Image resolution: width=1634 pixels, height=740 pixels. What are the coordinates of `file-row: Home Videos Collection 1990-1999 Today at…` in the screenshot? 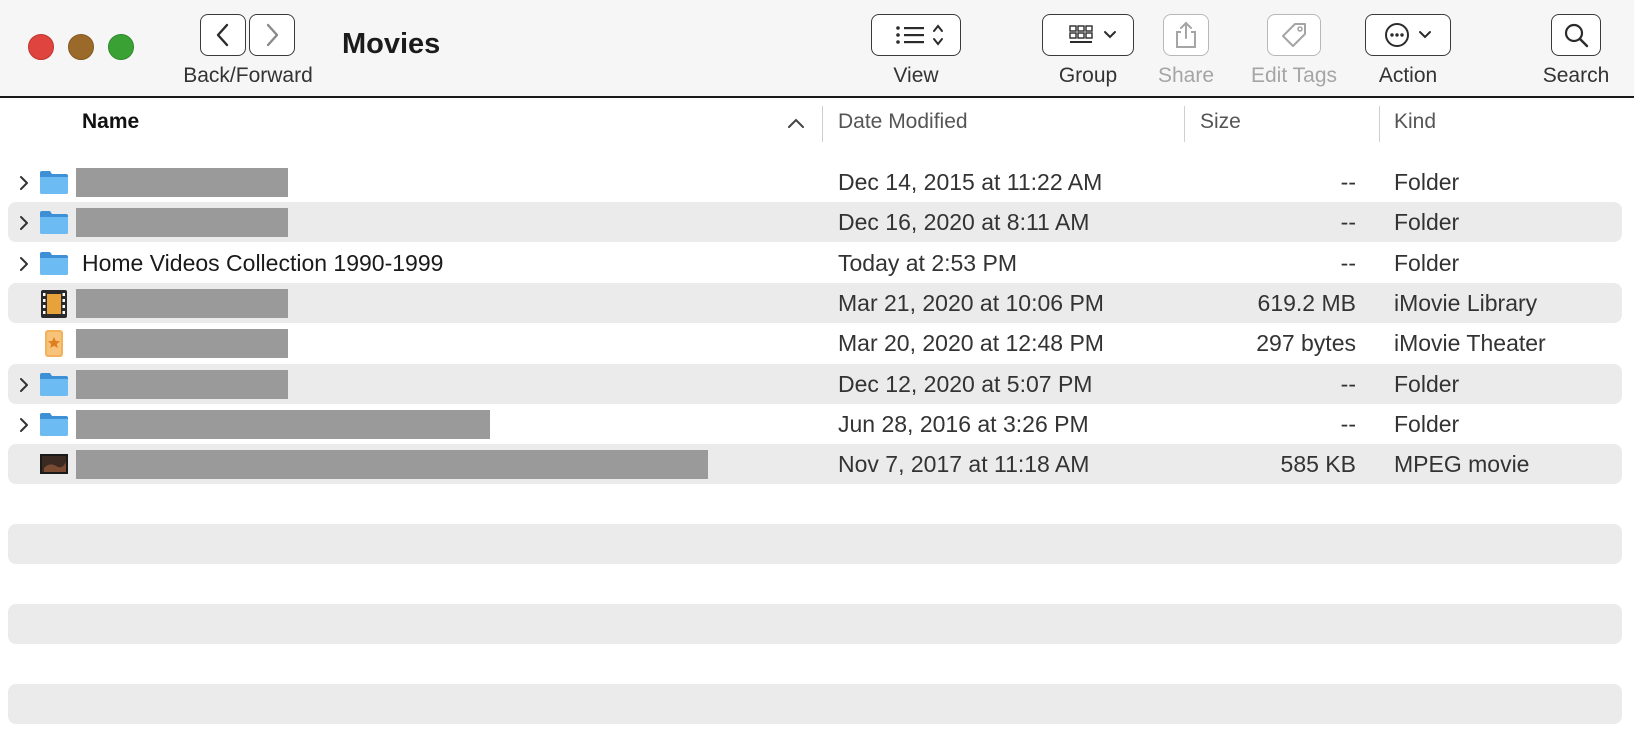 It's located at (815, 263).